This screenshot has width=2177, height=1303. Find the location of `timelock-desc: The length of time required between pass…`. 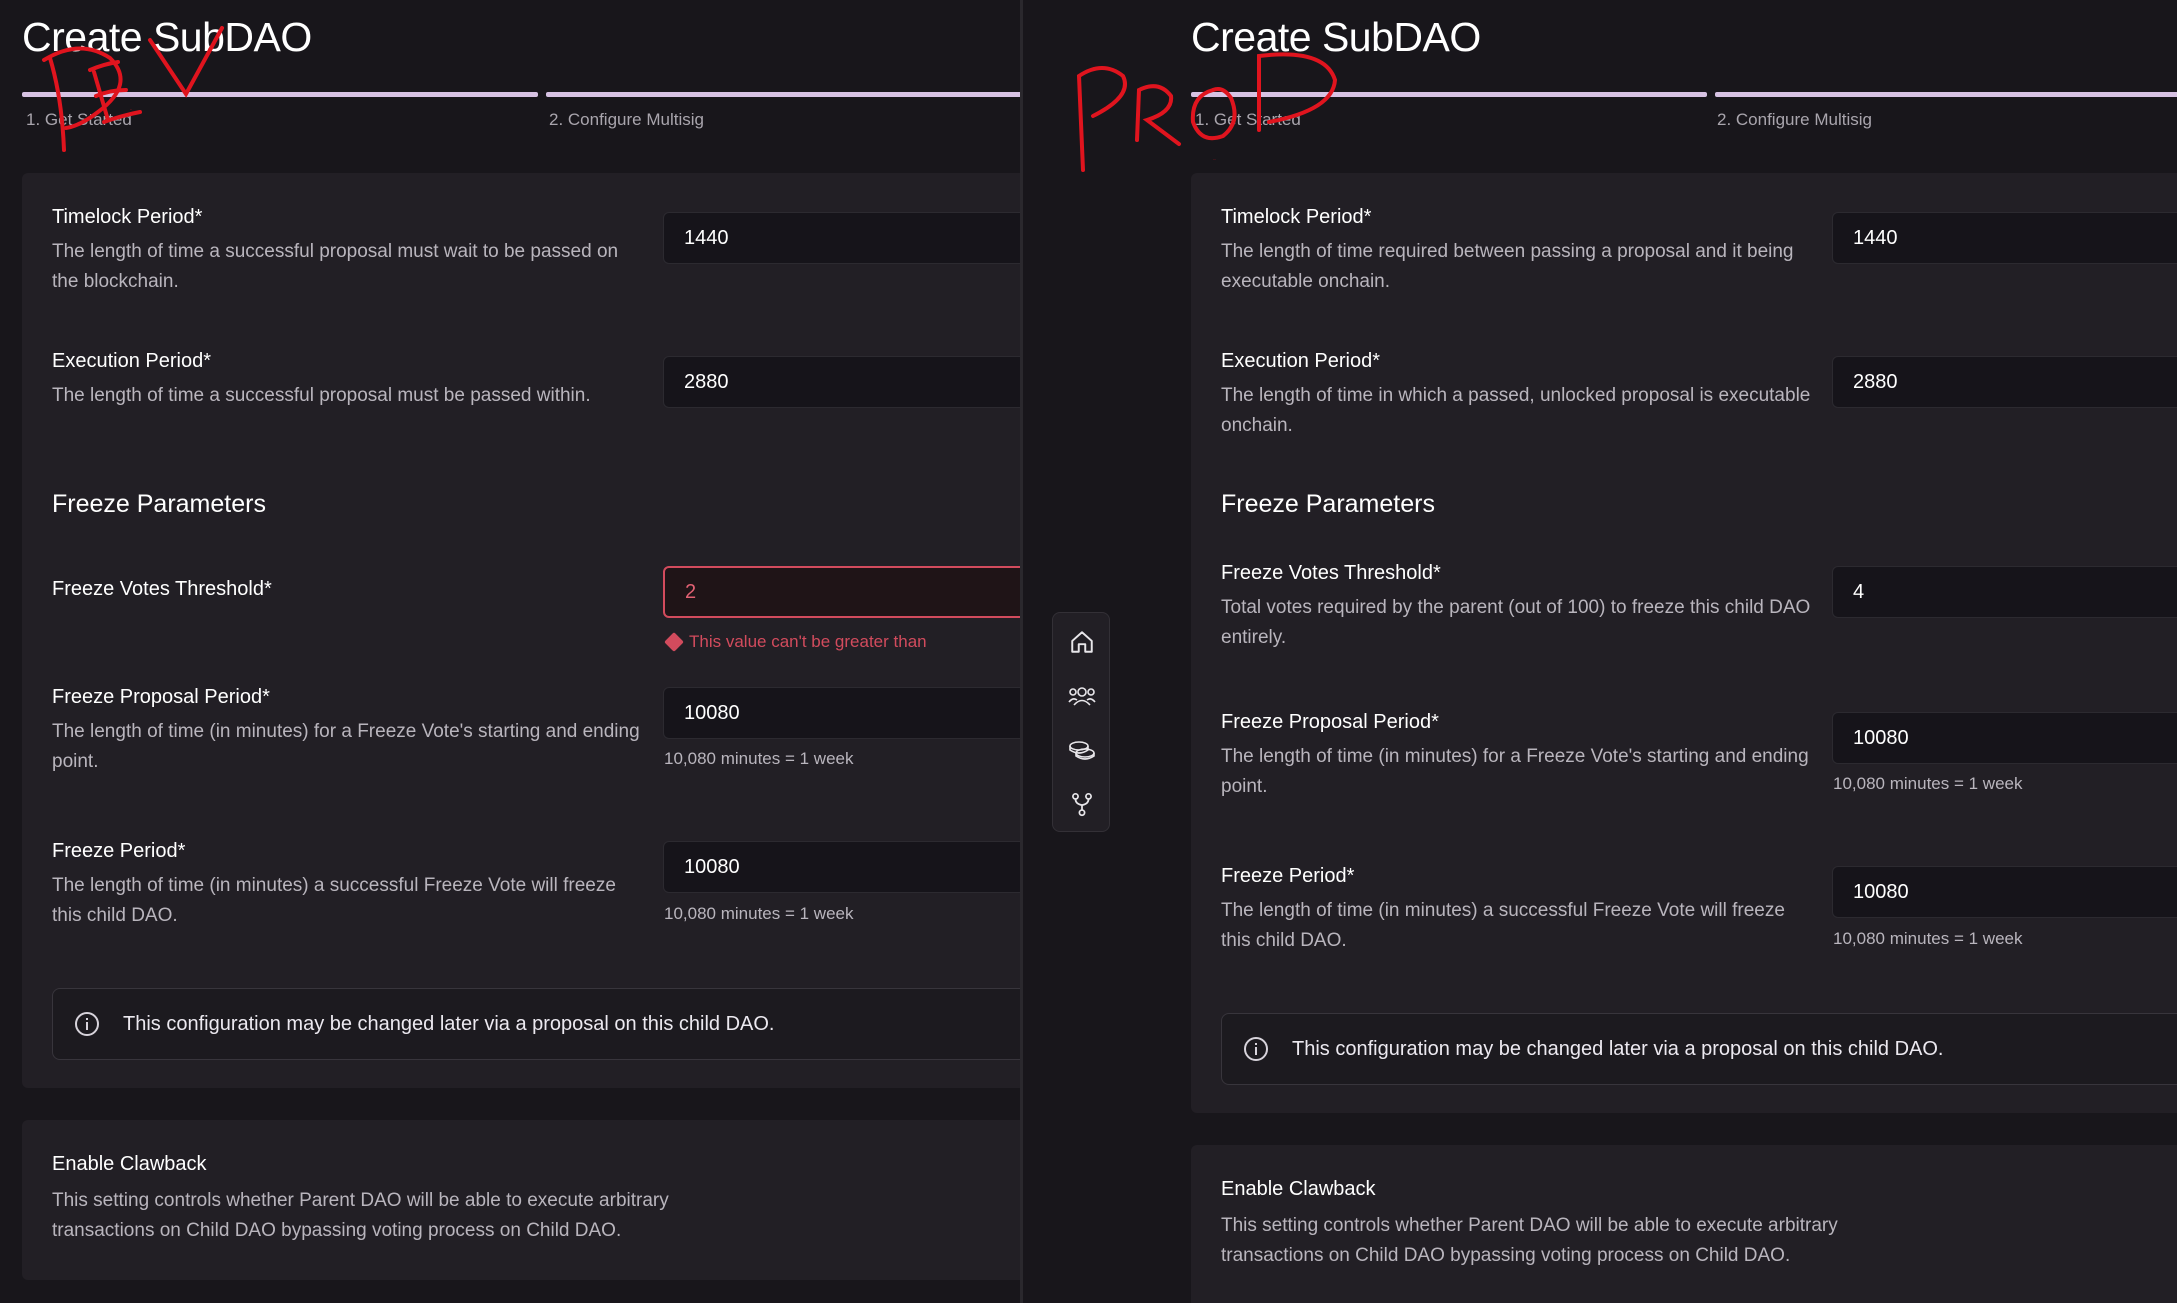

timelock-desc: The length of time required between pass… is located at coordinates (1507, 266).